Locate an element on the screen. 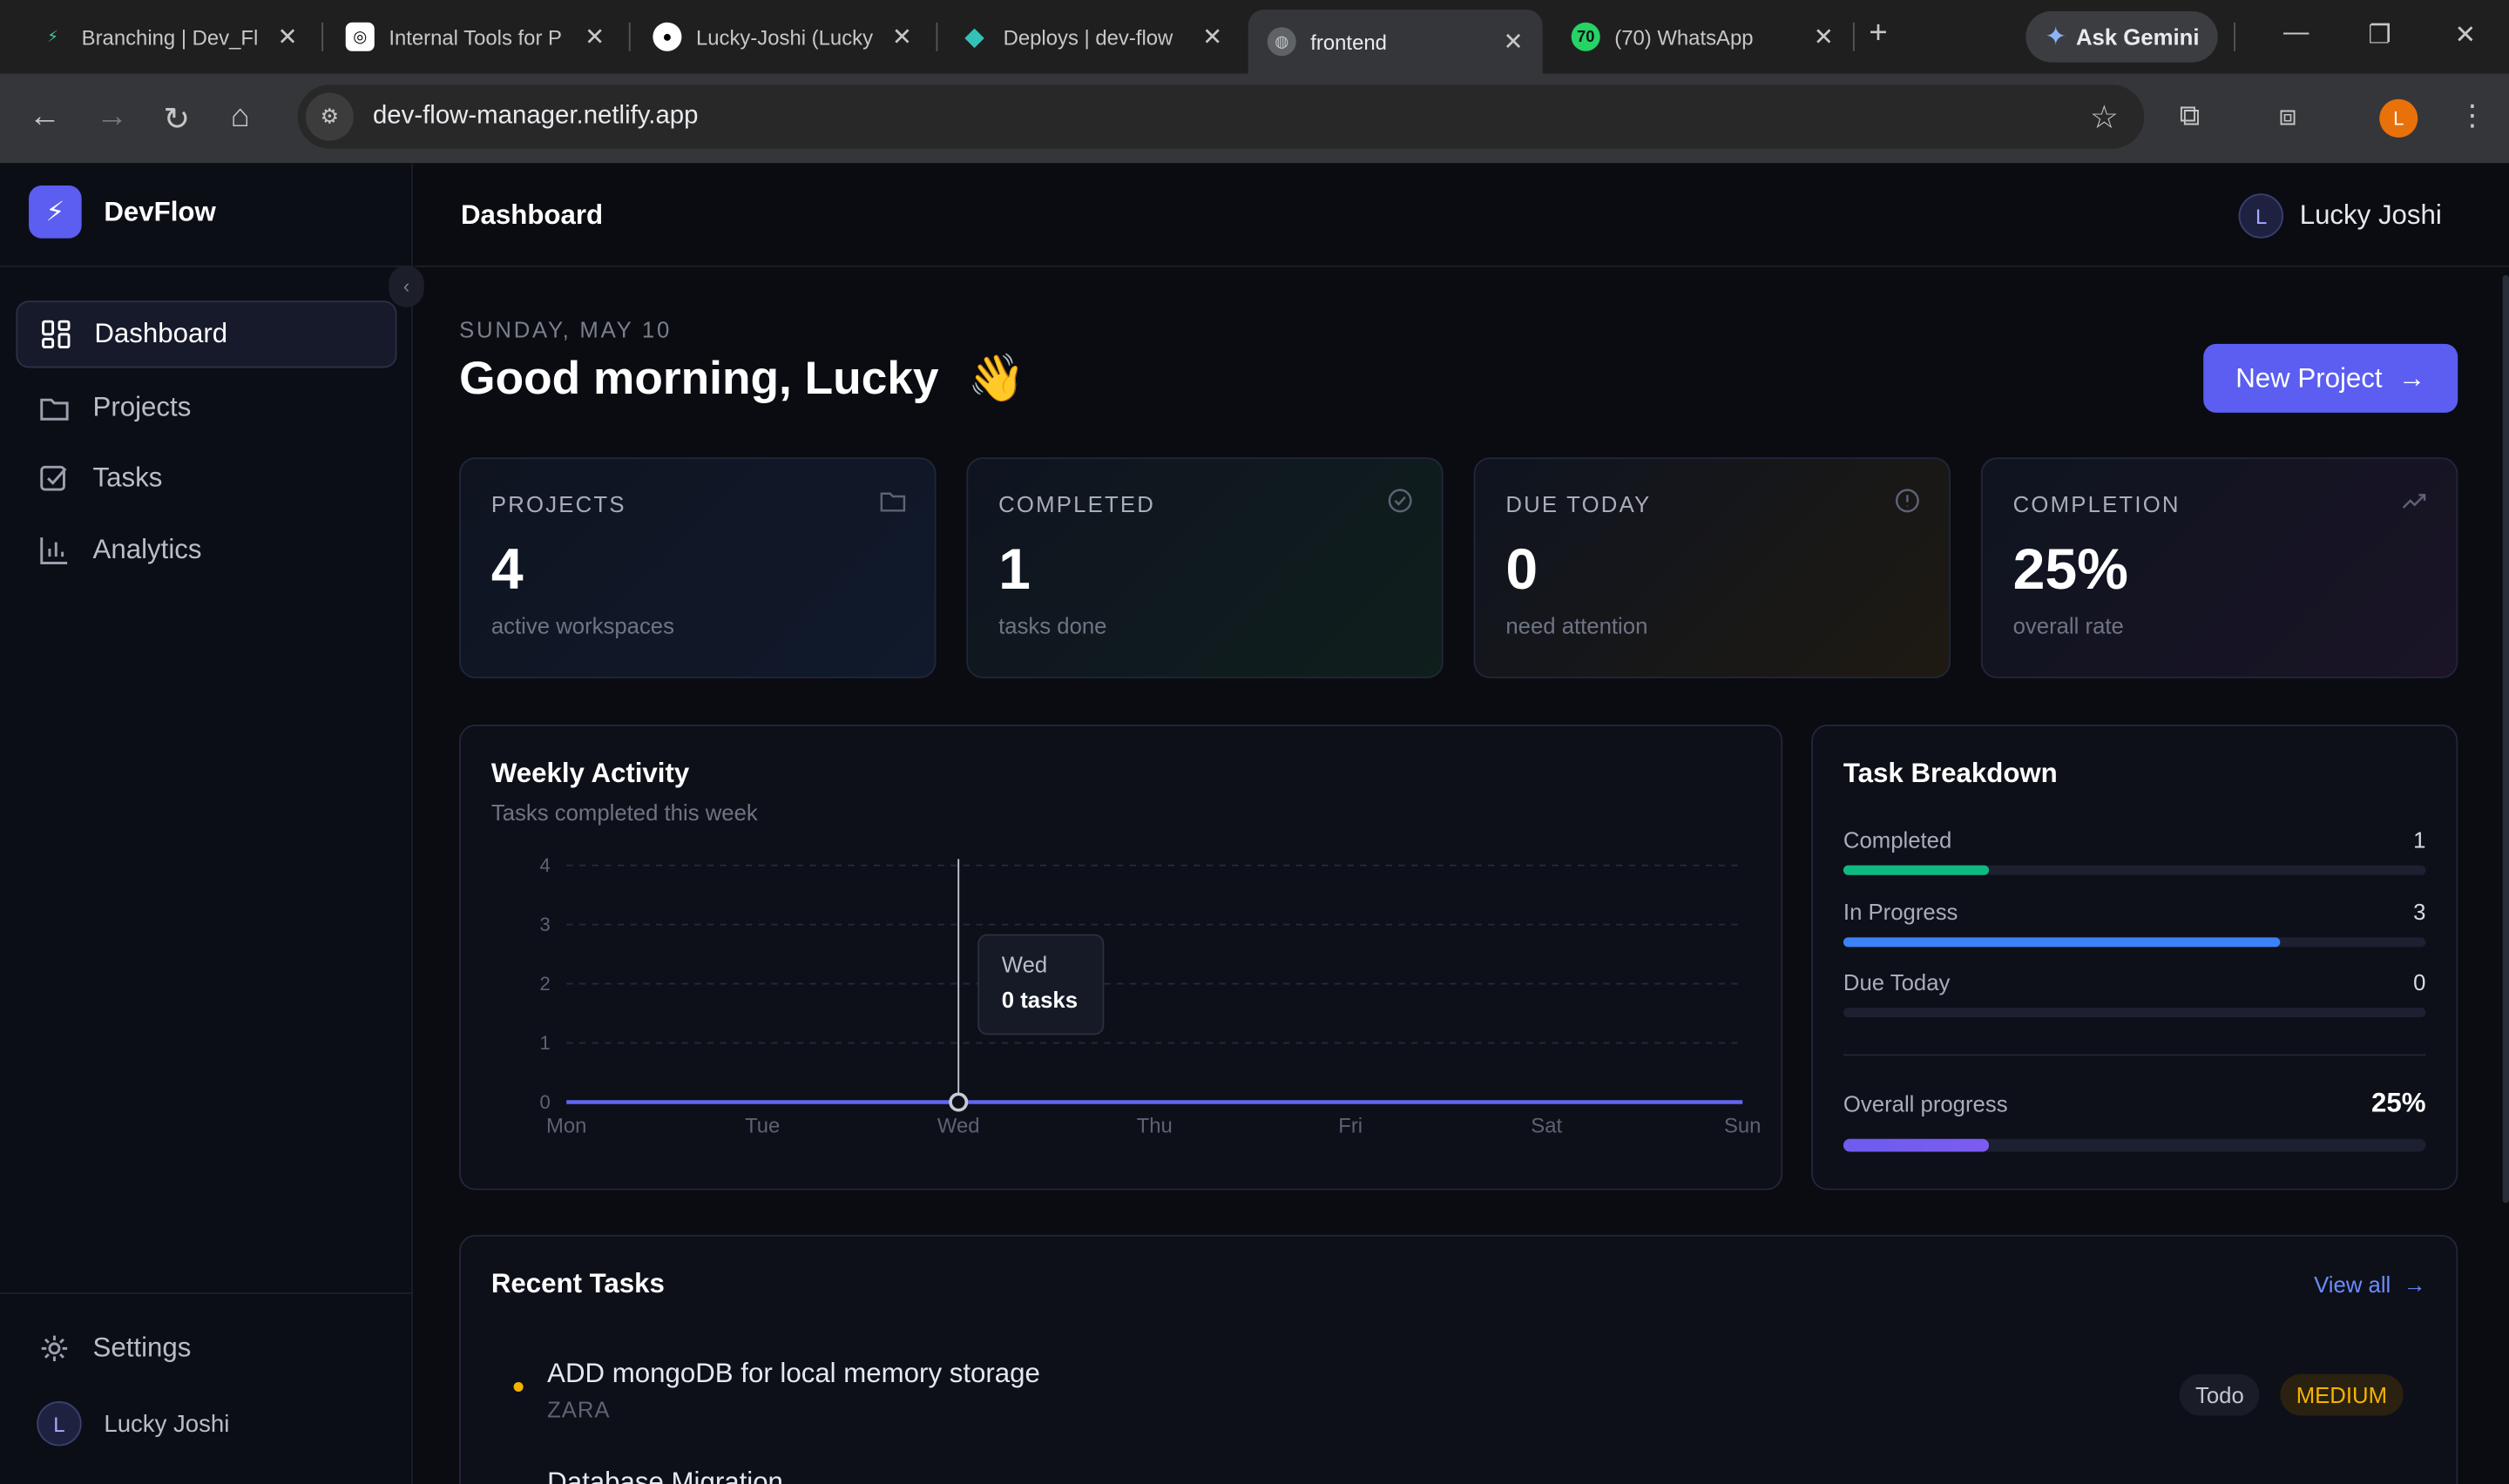  address-bar: ⚙ dev-flow-manager.netlify.app ☆ is located at coordinates (1221, 116).